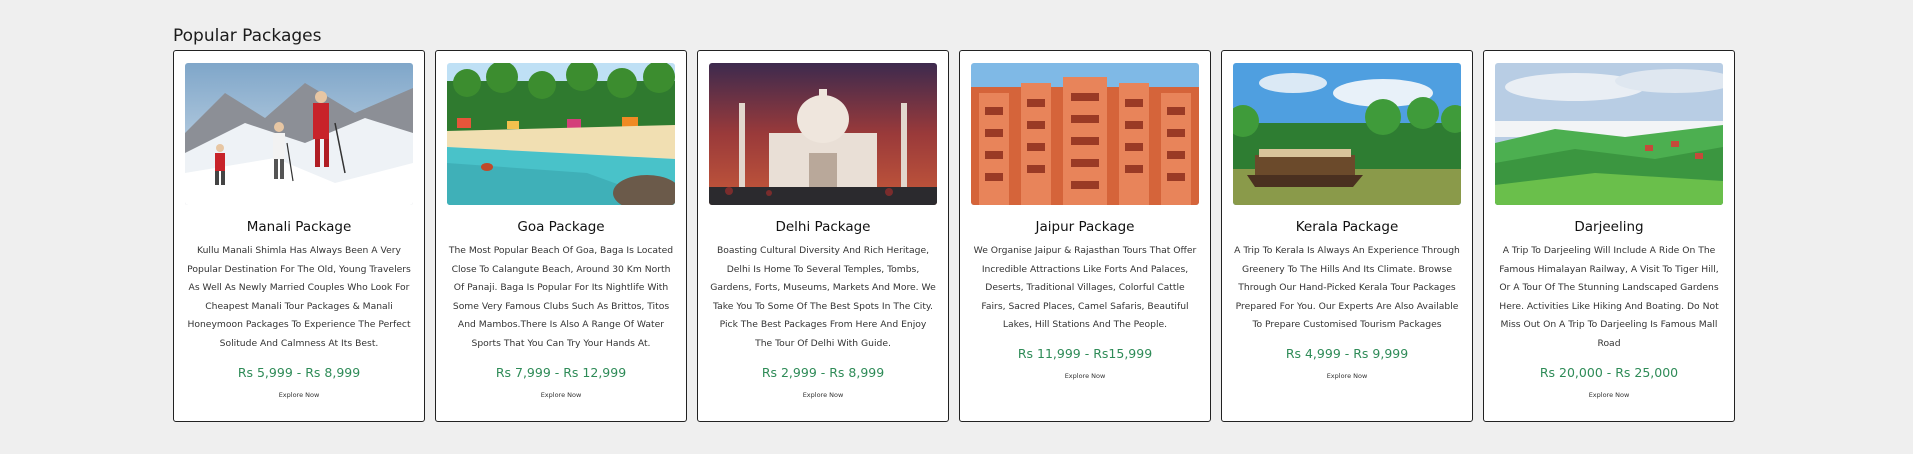  What do you see at coordinates (1609, 227) in the screenshot?
I see `card-title: Darjeeling` at bounding box center [1609, 227].